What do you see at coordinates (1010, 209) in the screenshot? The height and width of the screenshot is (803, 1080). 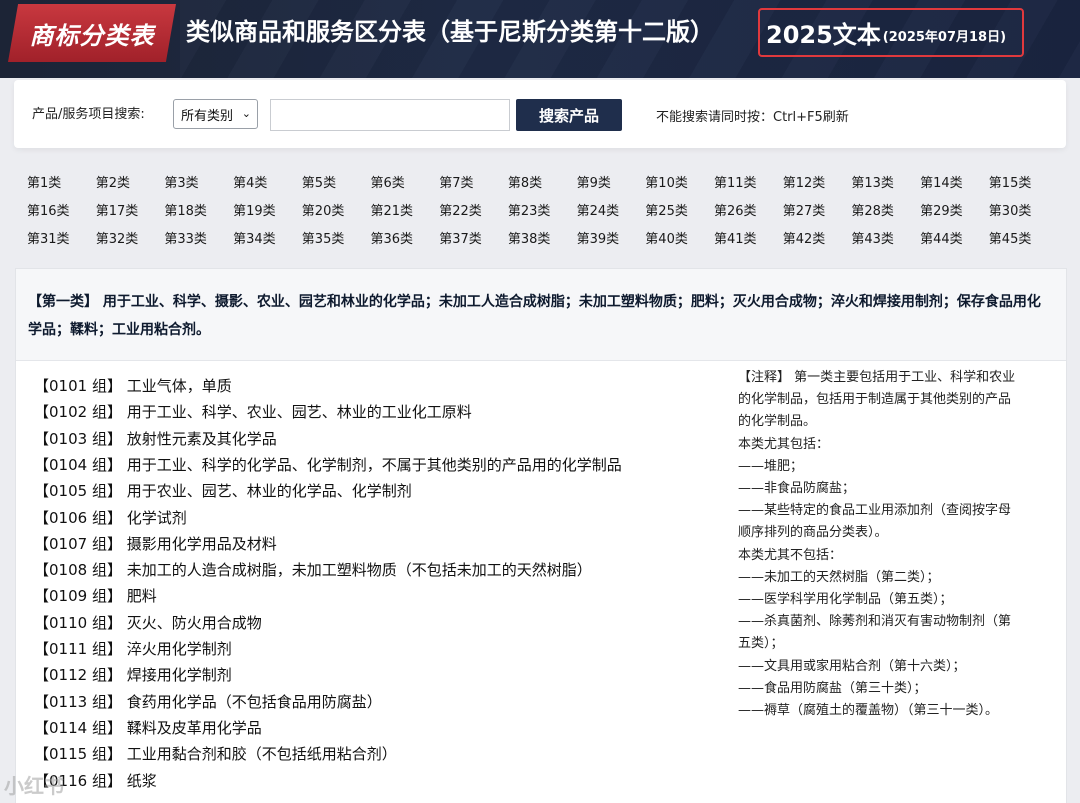 I see `class-link: 第30类` at bounding box center [1010, 209].